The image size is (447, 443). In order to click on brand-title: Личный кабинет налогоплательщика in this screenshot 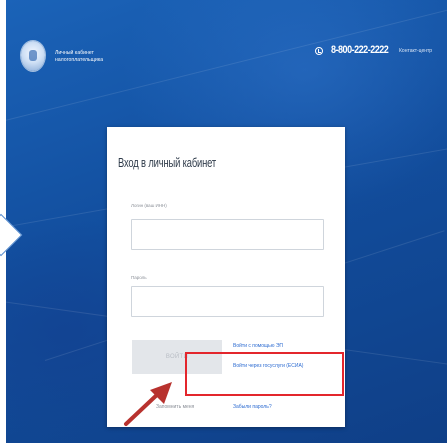, I will do `click(90, 57)`.